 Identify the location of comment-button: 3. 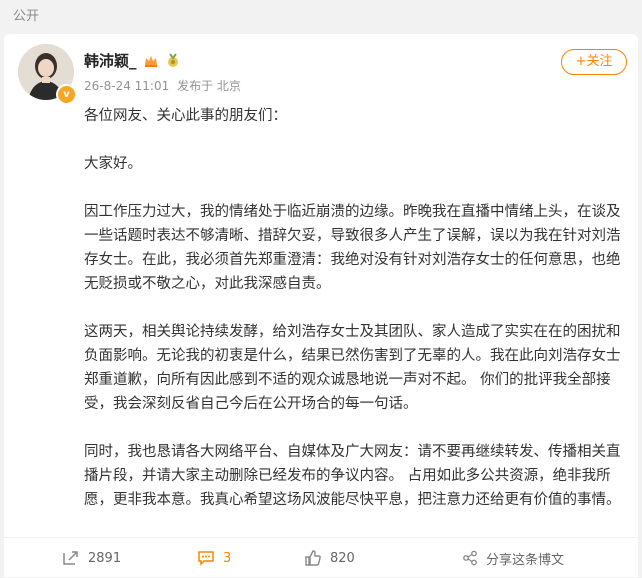
(214, 558).